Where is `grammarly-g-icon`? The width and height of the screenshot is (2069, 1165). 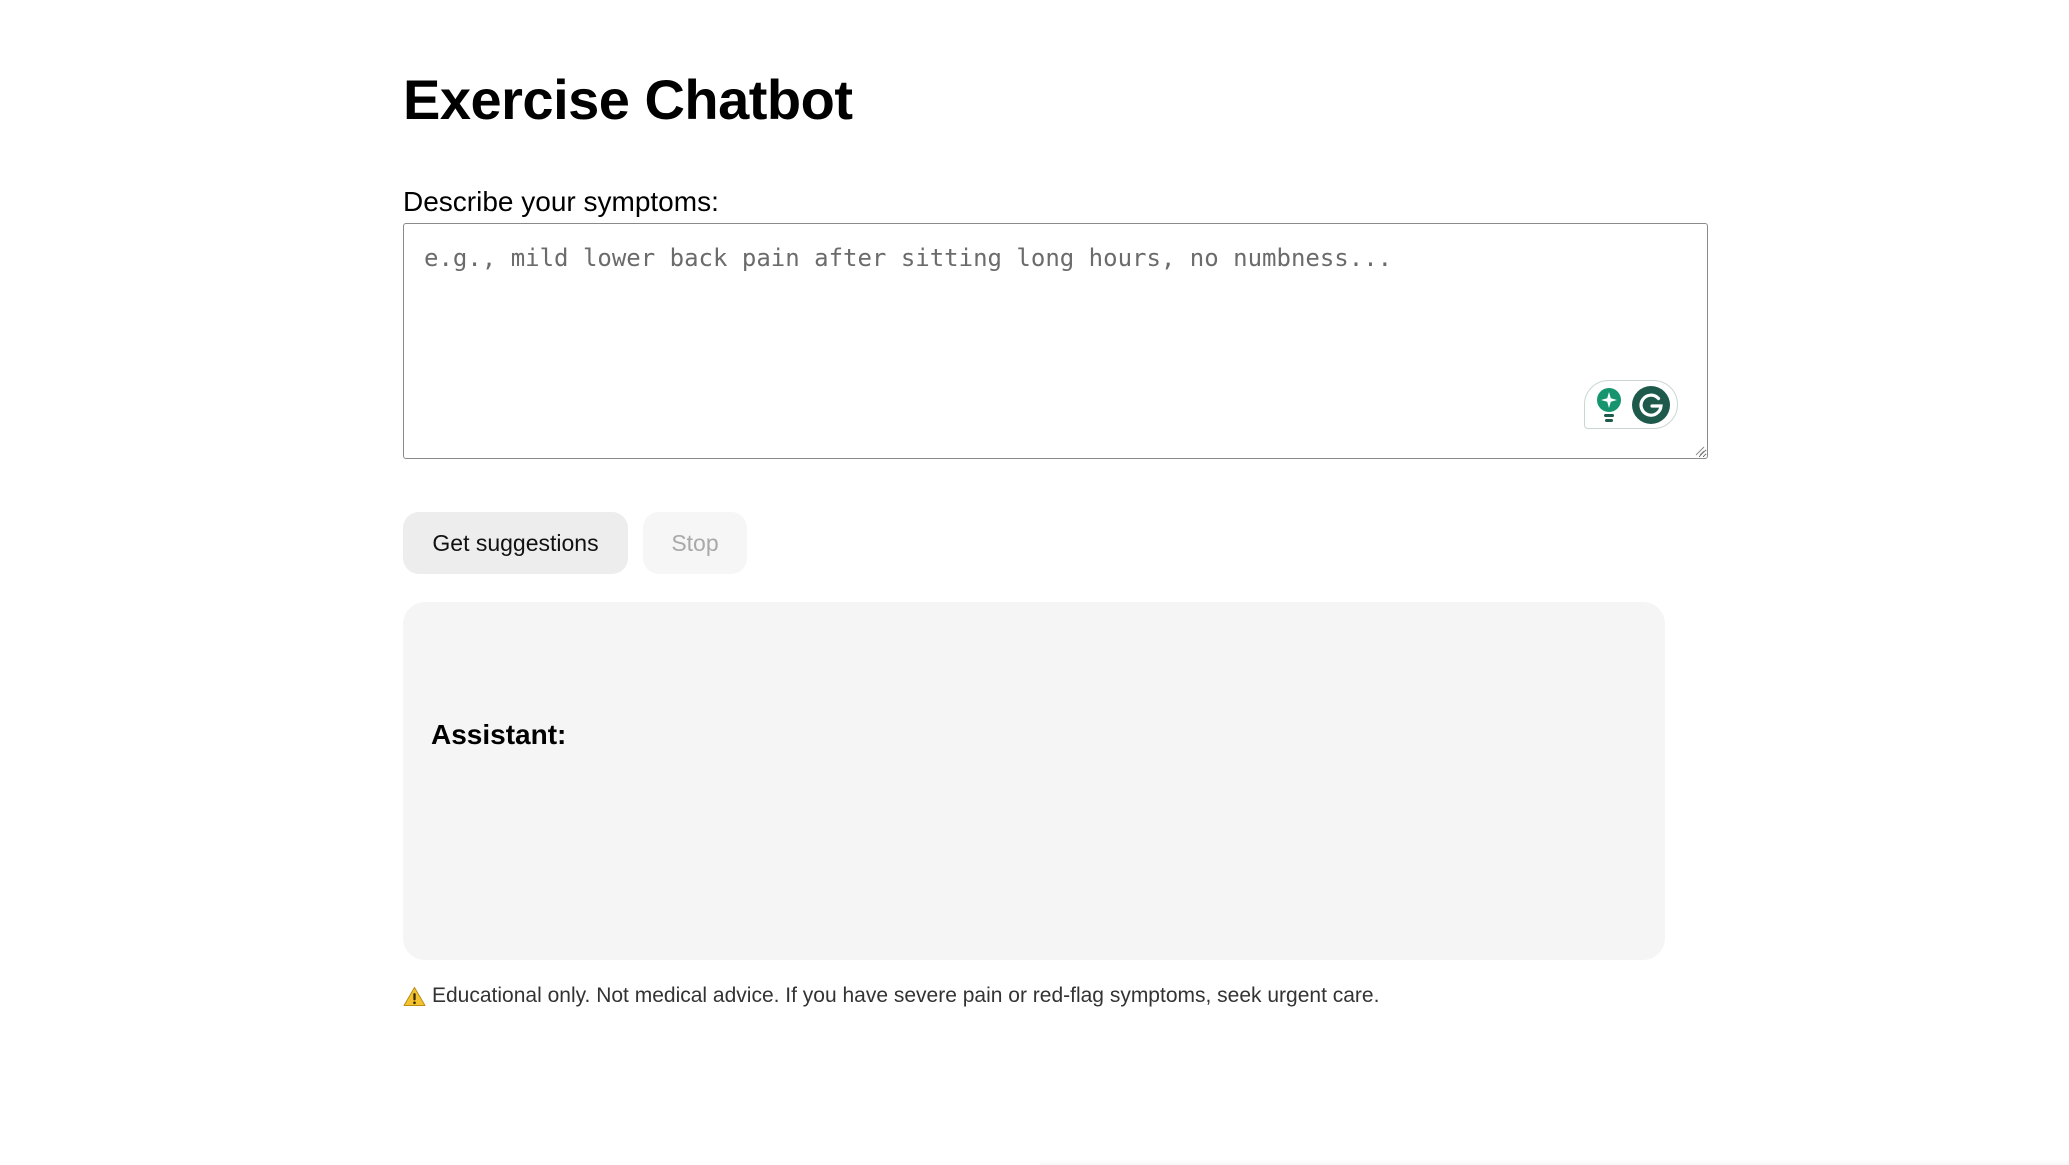
grammarly-g-icon is located at coordinates (1651, 405).